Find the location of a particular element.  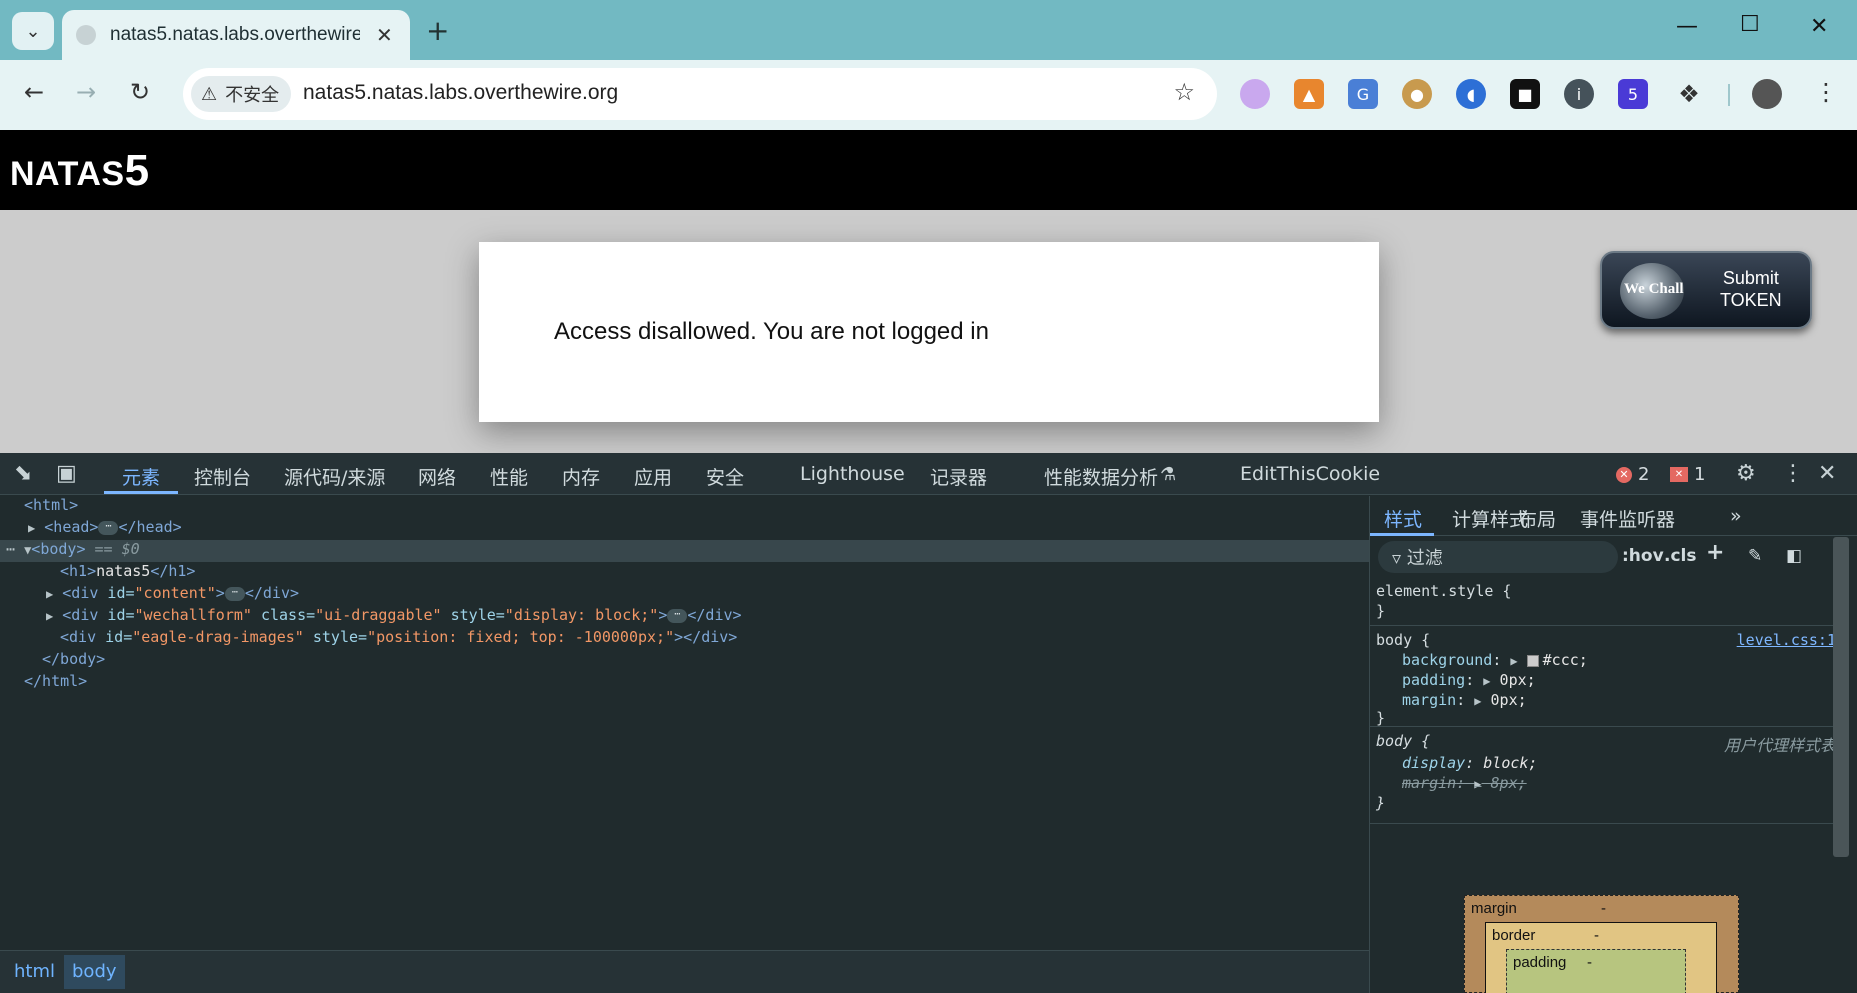

more-options-icon: ⋮ is located at coordinates (1793, 473).